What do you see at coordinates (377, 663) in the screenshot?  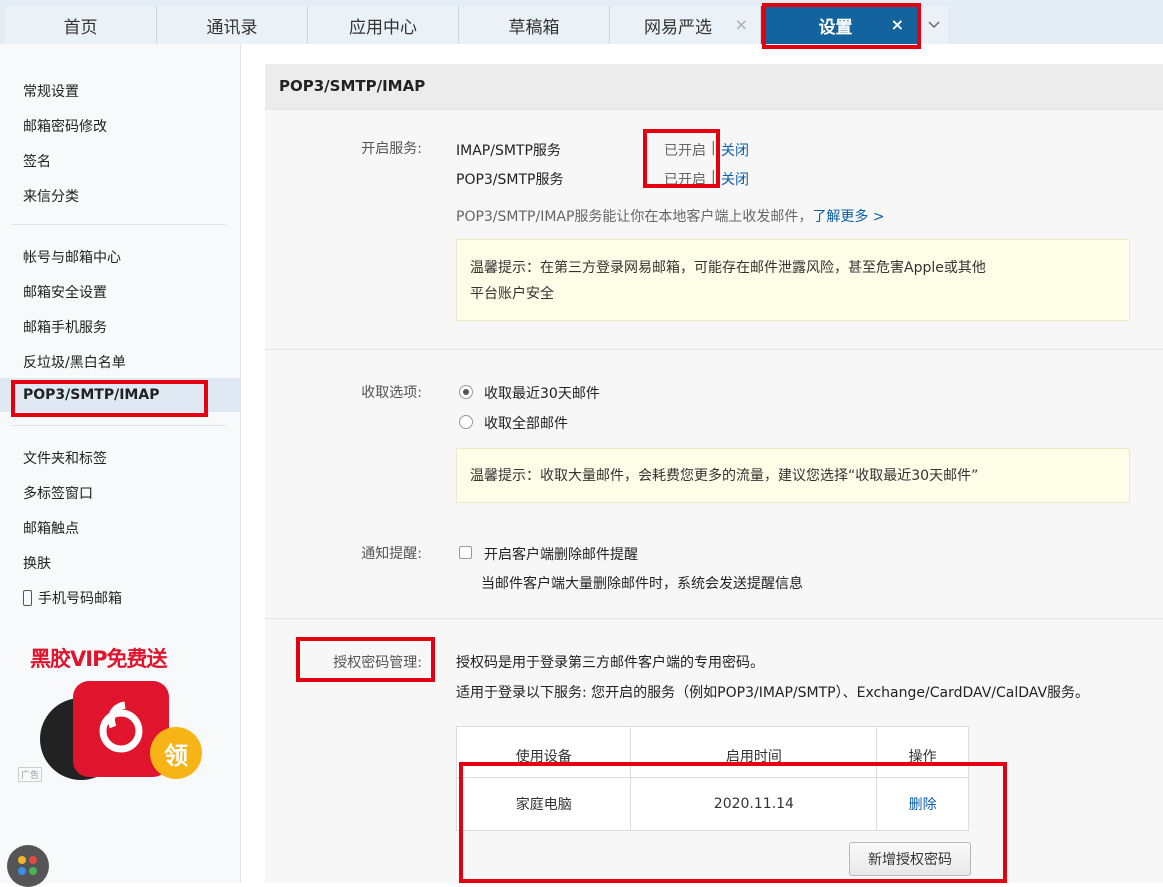 I see `auth-code-label: 授权密码管理:` at bounding box center [377, 663].